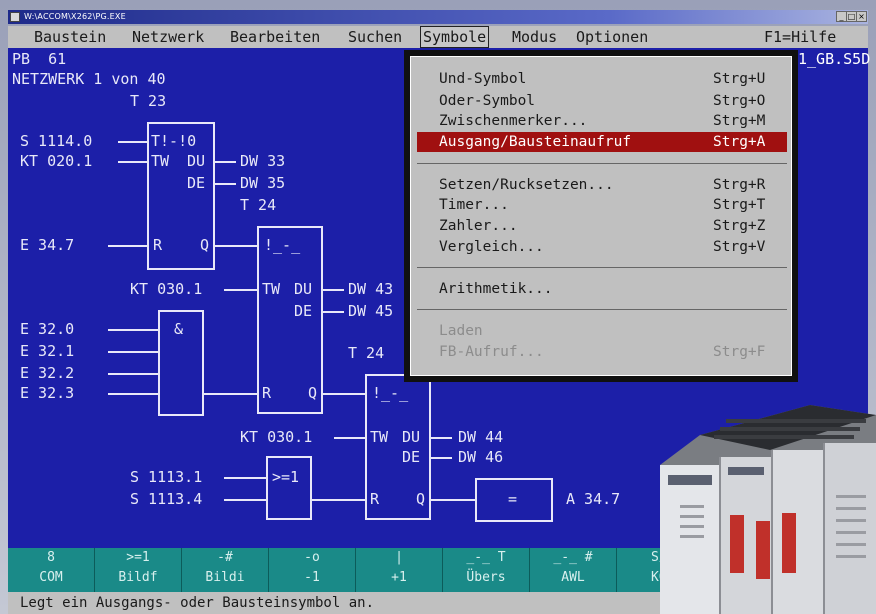 The height and width of the screenshot is (614, 876). Describe the element at coordinates (534, 37) in the screenshot. I see `menu-modus: Modus` at that location.